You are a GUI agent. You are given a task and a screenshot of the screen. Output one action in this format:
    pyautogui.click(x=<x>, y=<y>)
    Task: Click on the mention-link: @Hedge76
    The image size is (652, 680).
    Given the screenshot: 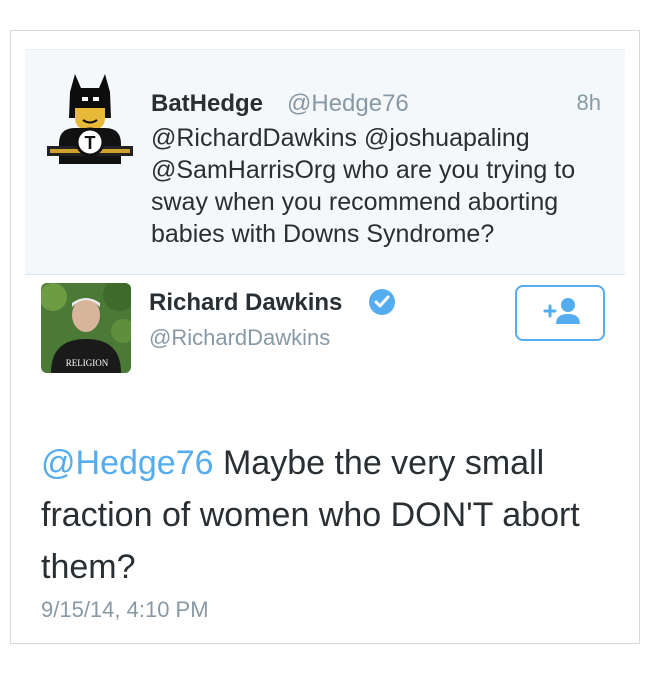 What is the action you would take?
    pyautogui.click(x=127, y=463)
    